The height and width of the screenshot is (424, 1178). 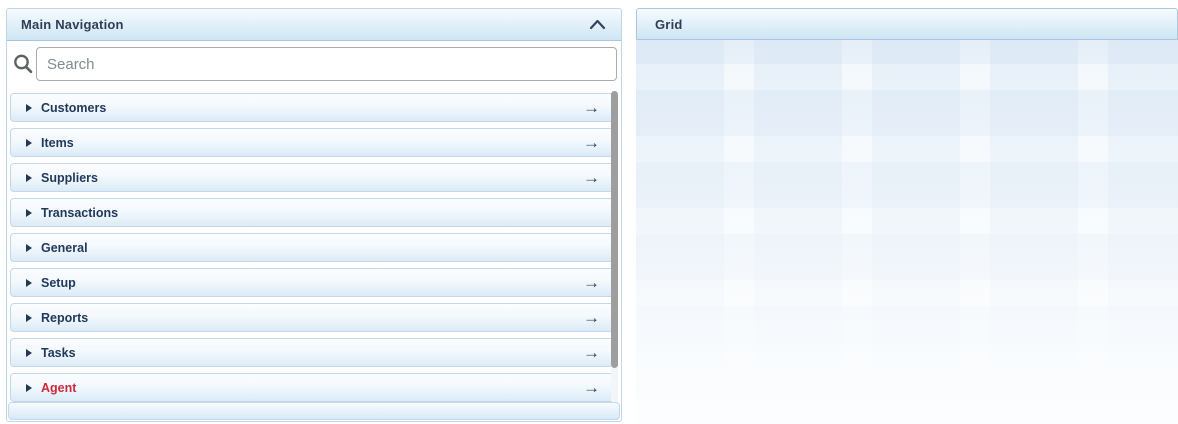 What do you see at coordinates (312, 212) in the screenshot?
I see `menu-item-transactions: Transactions` at bounding box center [312, 212].